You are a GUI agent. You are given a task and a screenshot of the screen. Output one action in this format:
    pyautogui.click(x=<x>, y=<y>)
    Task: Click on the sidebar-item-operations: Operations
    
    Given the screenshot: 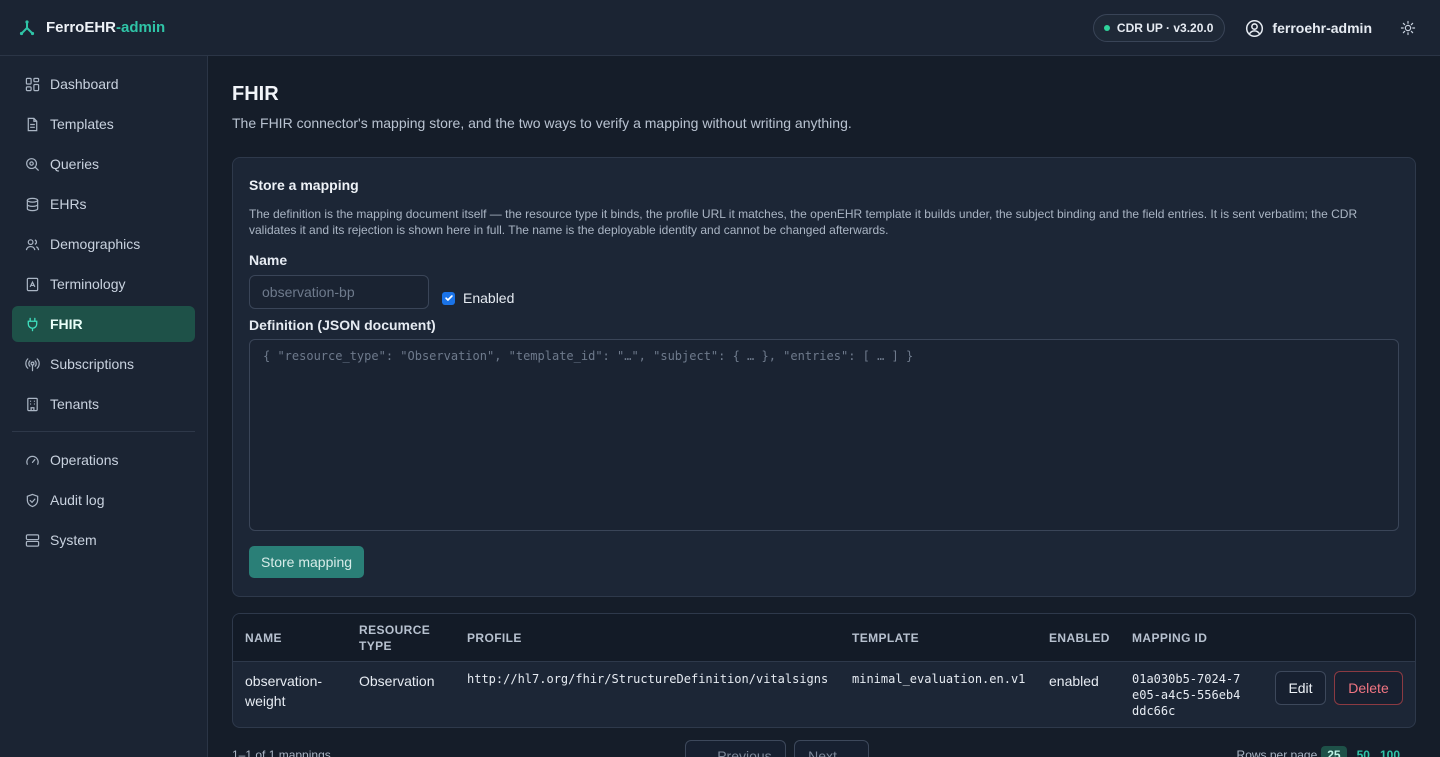 What is the action you would take?
    pyautogui.click(x=103, y=460)
    